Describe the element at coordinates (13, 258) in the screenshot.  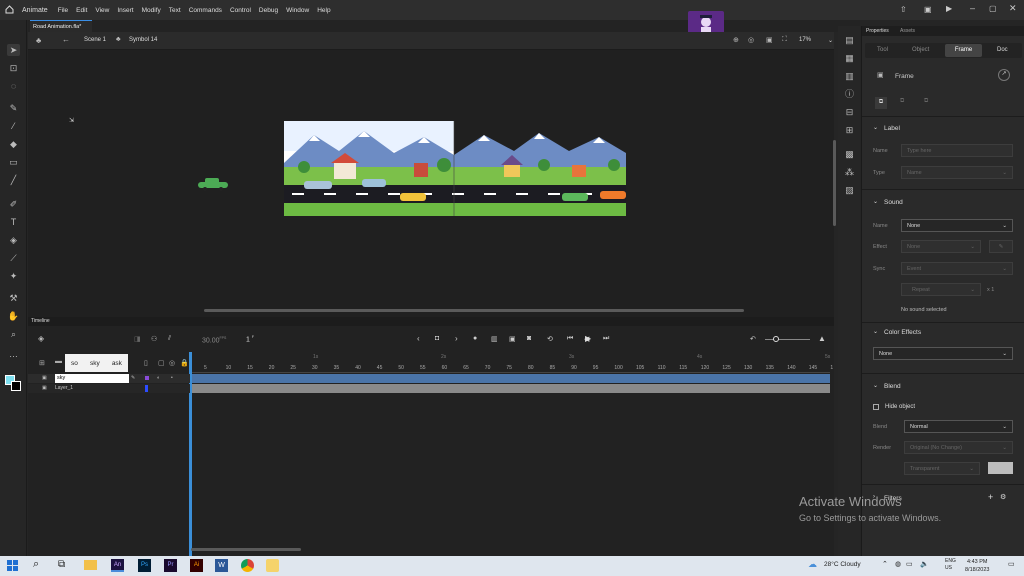
I see `eyedropper-icon: ⟋` at that location.